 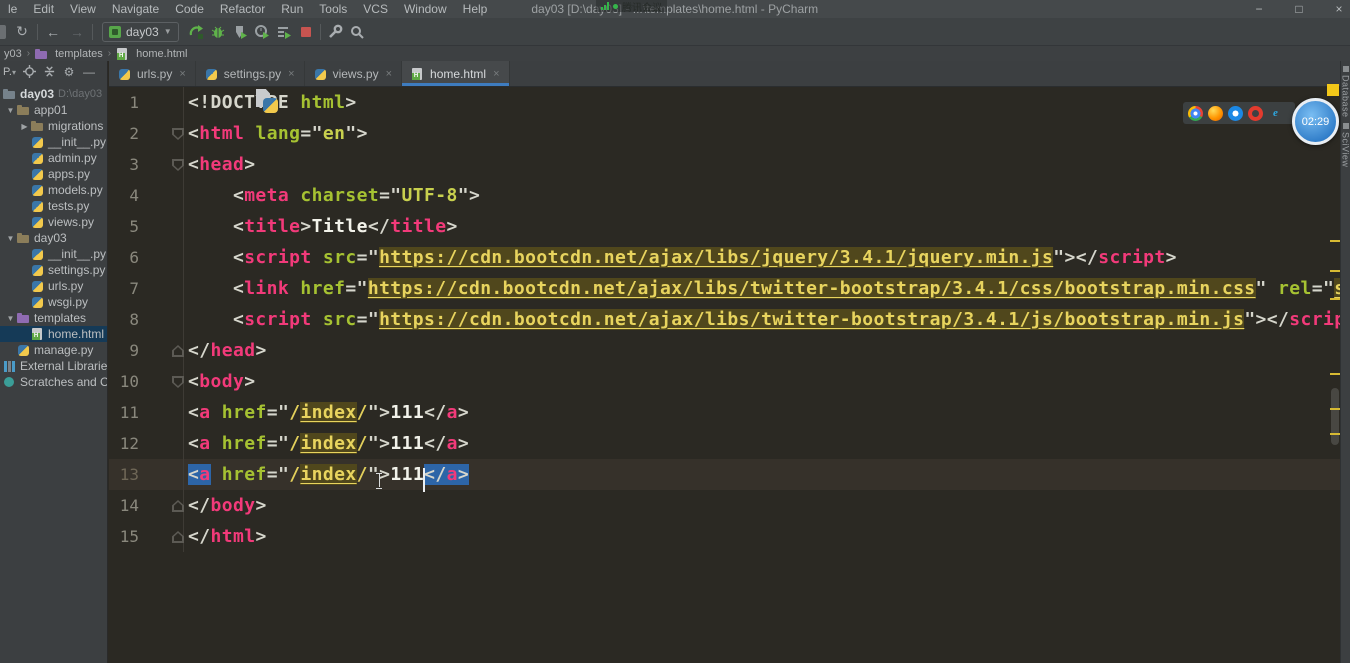 I want to click on run-configuration-select: day03 ▼, so click(x=140, y=31).